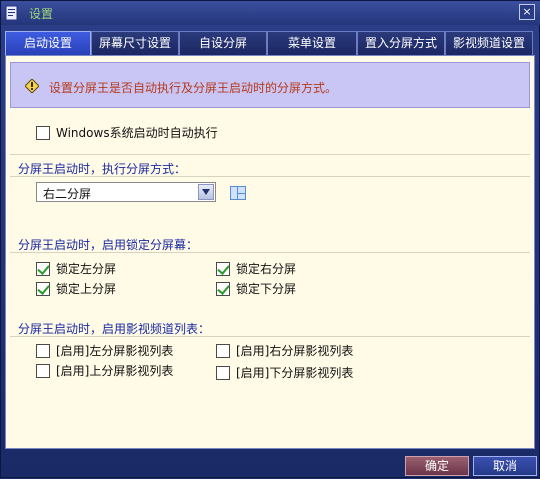 This screenshot has width=540, height=479. I want to click on tab-insert-split: 置入分屏方式, so click(401, 43).